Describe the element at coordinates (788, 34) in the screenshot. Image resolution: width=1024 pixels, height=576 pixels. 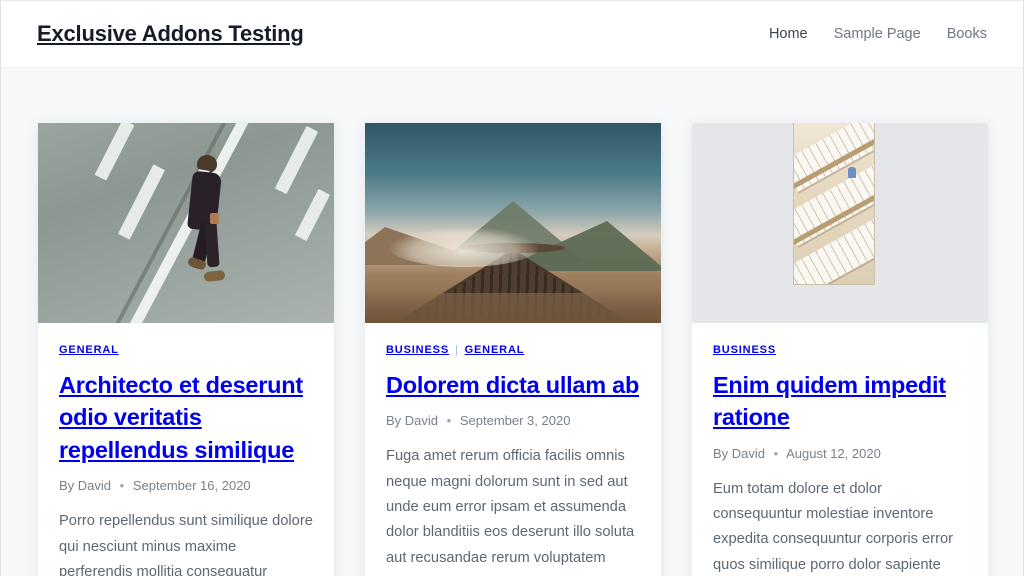
I see `nav-link-home: Home` at that location.